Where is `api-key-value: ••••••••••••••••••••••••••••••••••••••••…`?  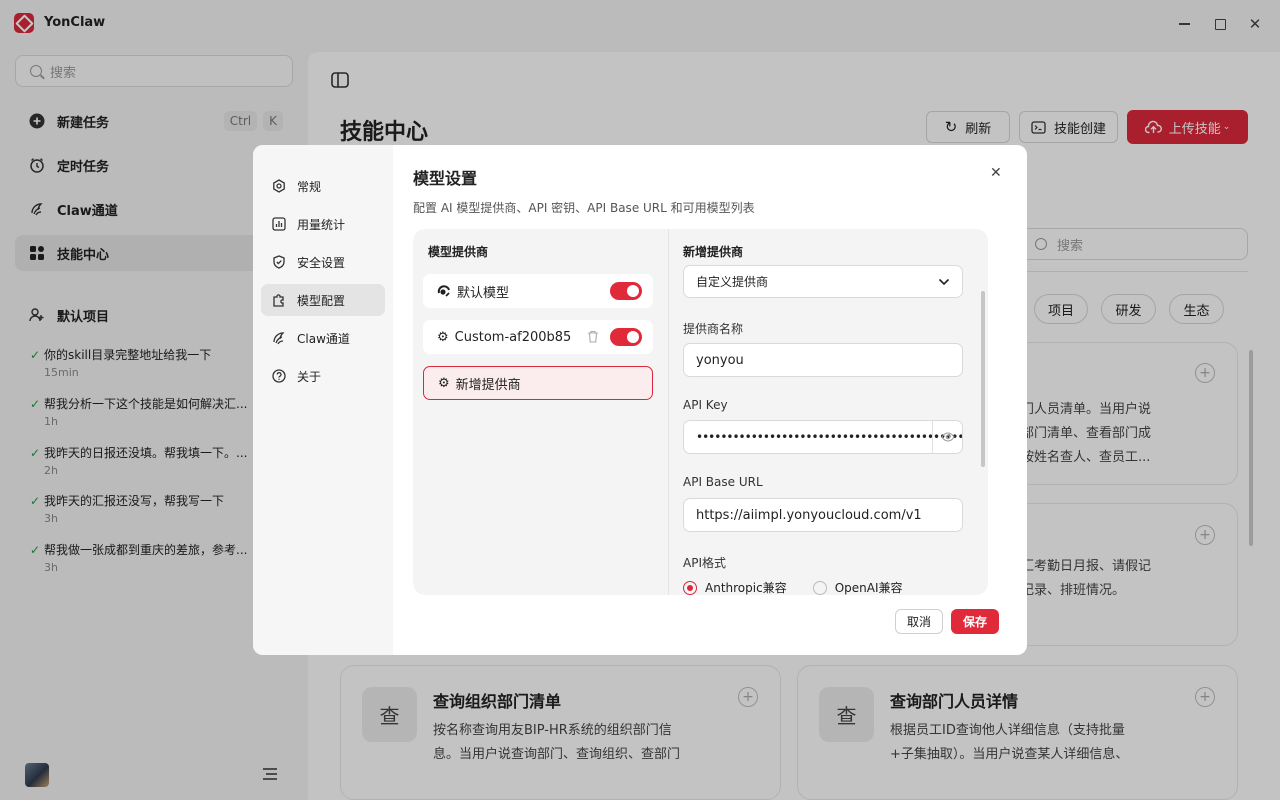
api-key-value: ••••••••••••••••••••••••••••••••••••••••… is located at coordinates (829, 437).